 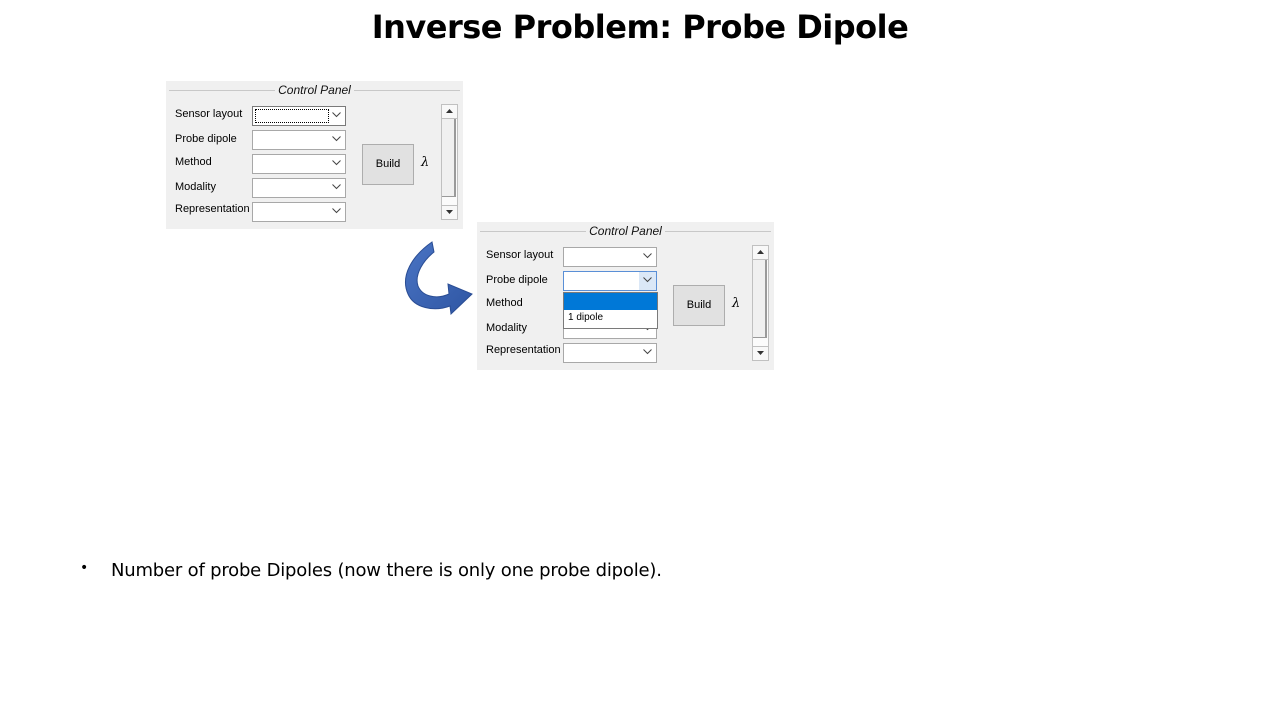 I want to click on probe-dipole-dropdown-list: 1 dipole, so click(x=610, y=310).